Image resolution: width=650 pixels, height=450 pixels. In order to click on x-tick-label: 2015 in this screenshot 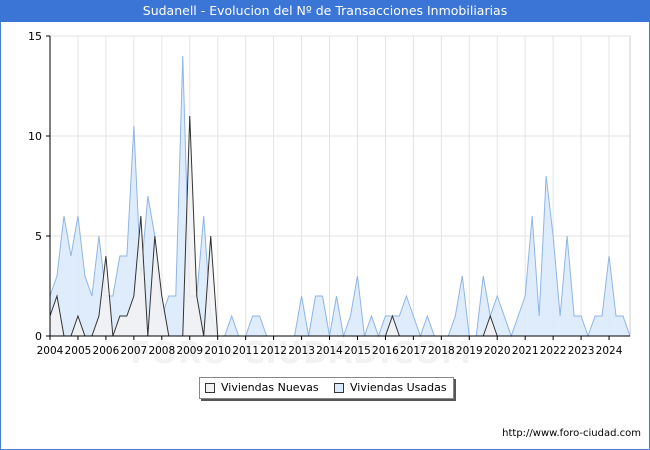, I will do `click(357, 351)`.